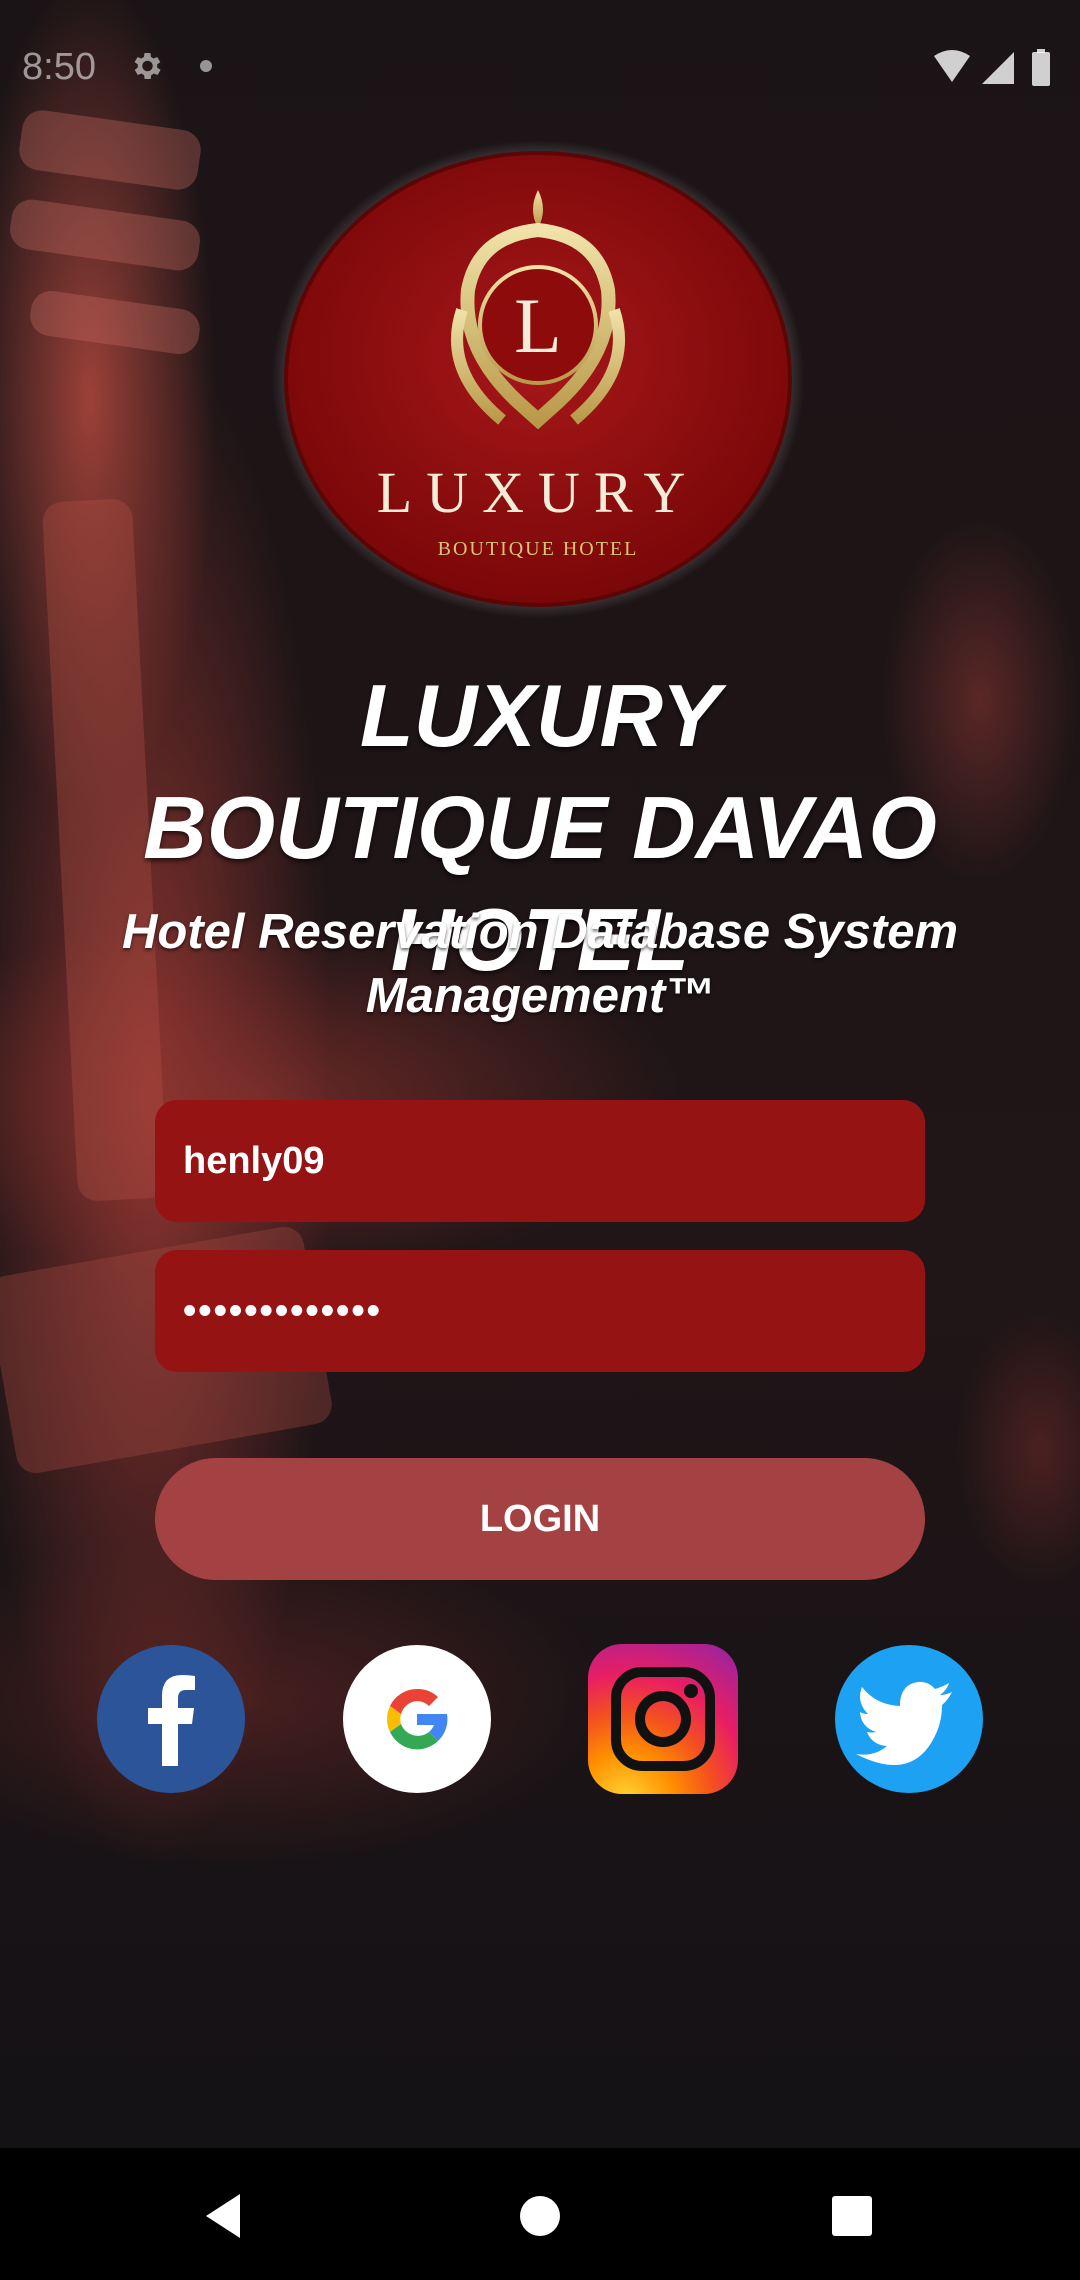  What do you see at coordinates (852, 2216) in the screenshot?
I see `recents-icon` at bounding box center [852, 2216].